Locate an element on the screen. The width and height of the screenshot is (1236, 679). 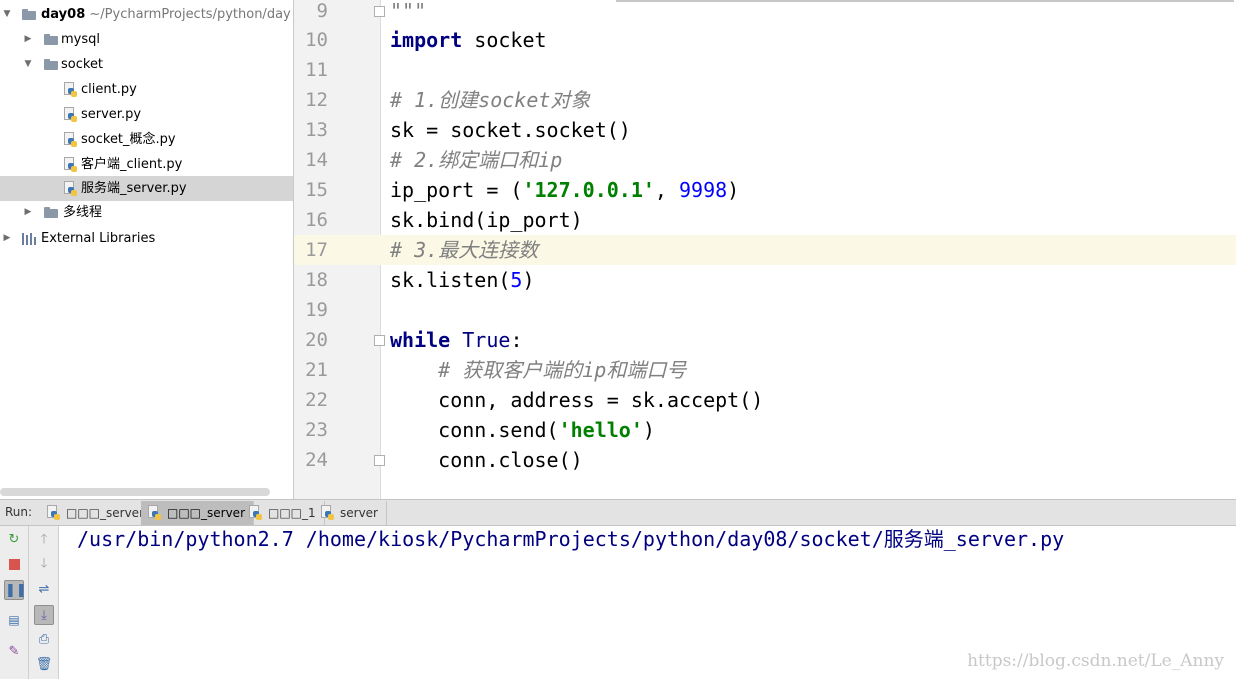
code-text: sk.bind(ip_port) is located at coordinates (486, 220).